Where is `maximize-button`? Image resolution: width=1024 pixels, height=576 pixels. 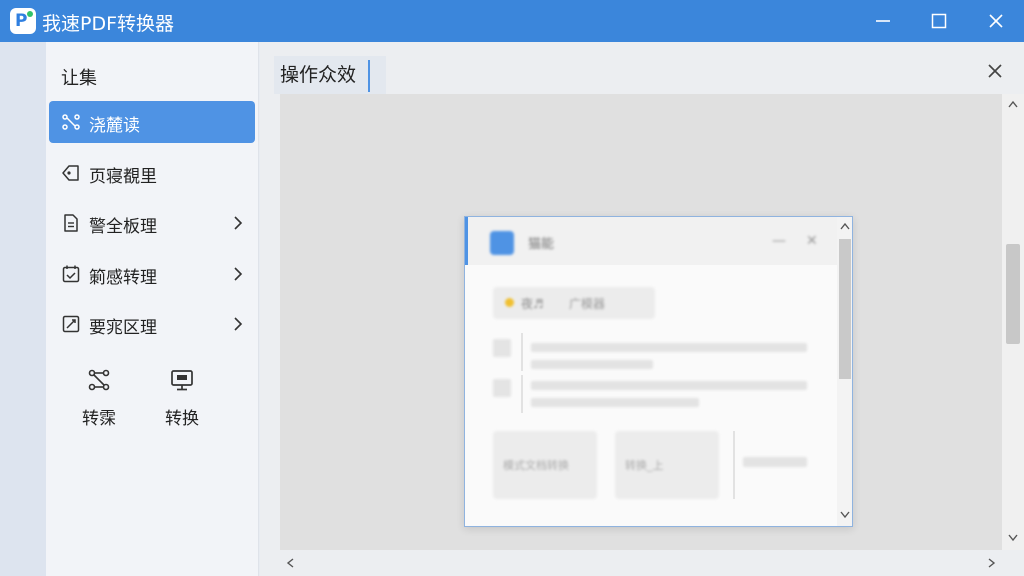 maximize-button is located at coordinates (939, 21).